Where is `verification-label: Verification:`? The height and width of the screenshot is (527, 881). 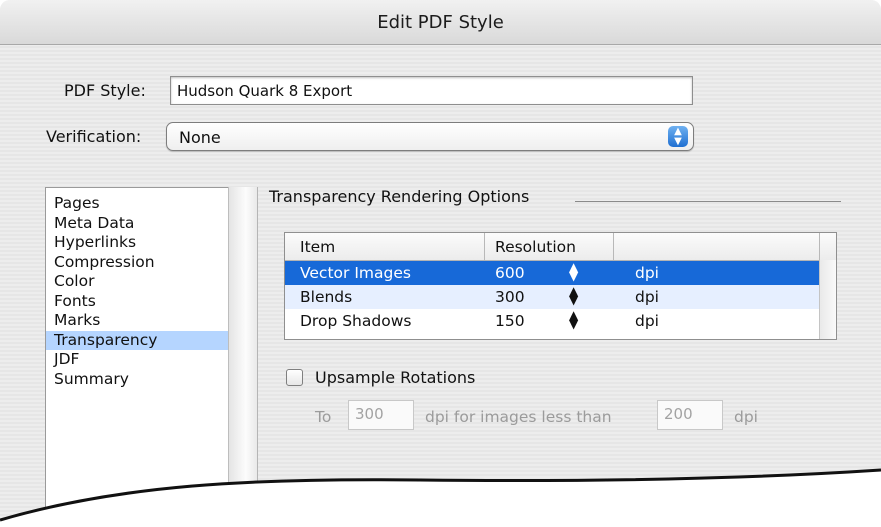
verification-label: Verification: is located at coordinates (94, 136).